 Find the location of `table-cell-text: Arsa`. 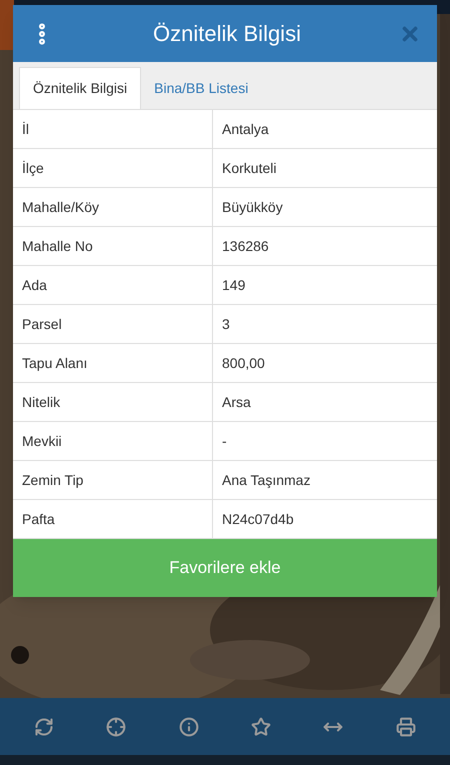

table-cell-text: Arsa is located at coordinates (236, 402).